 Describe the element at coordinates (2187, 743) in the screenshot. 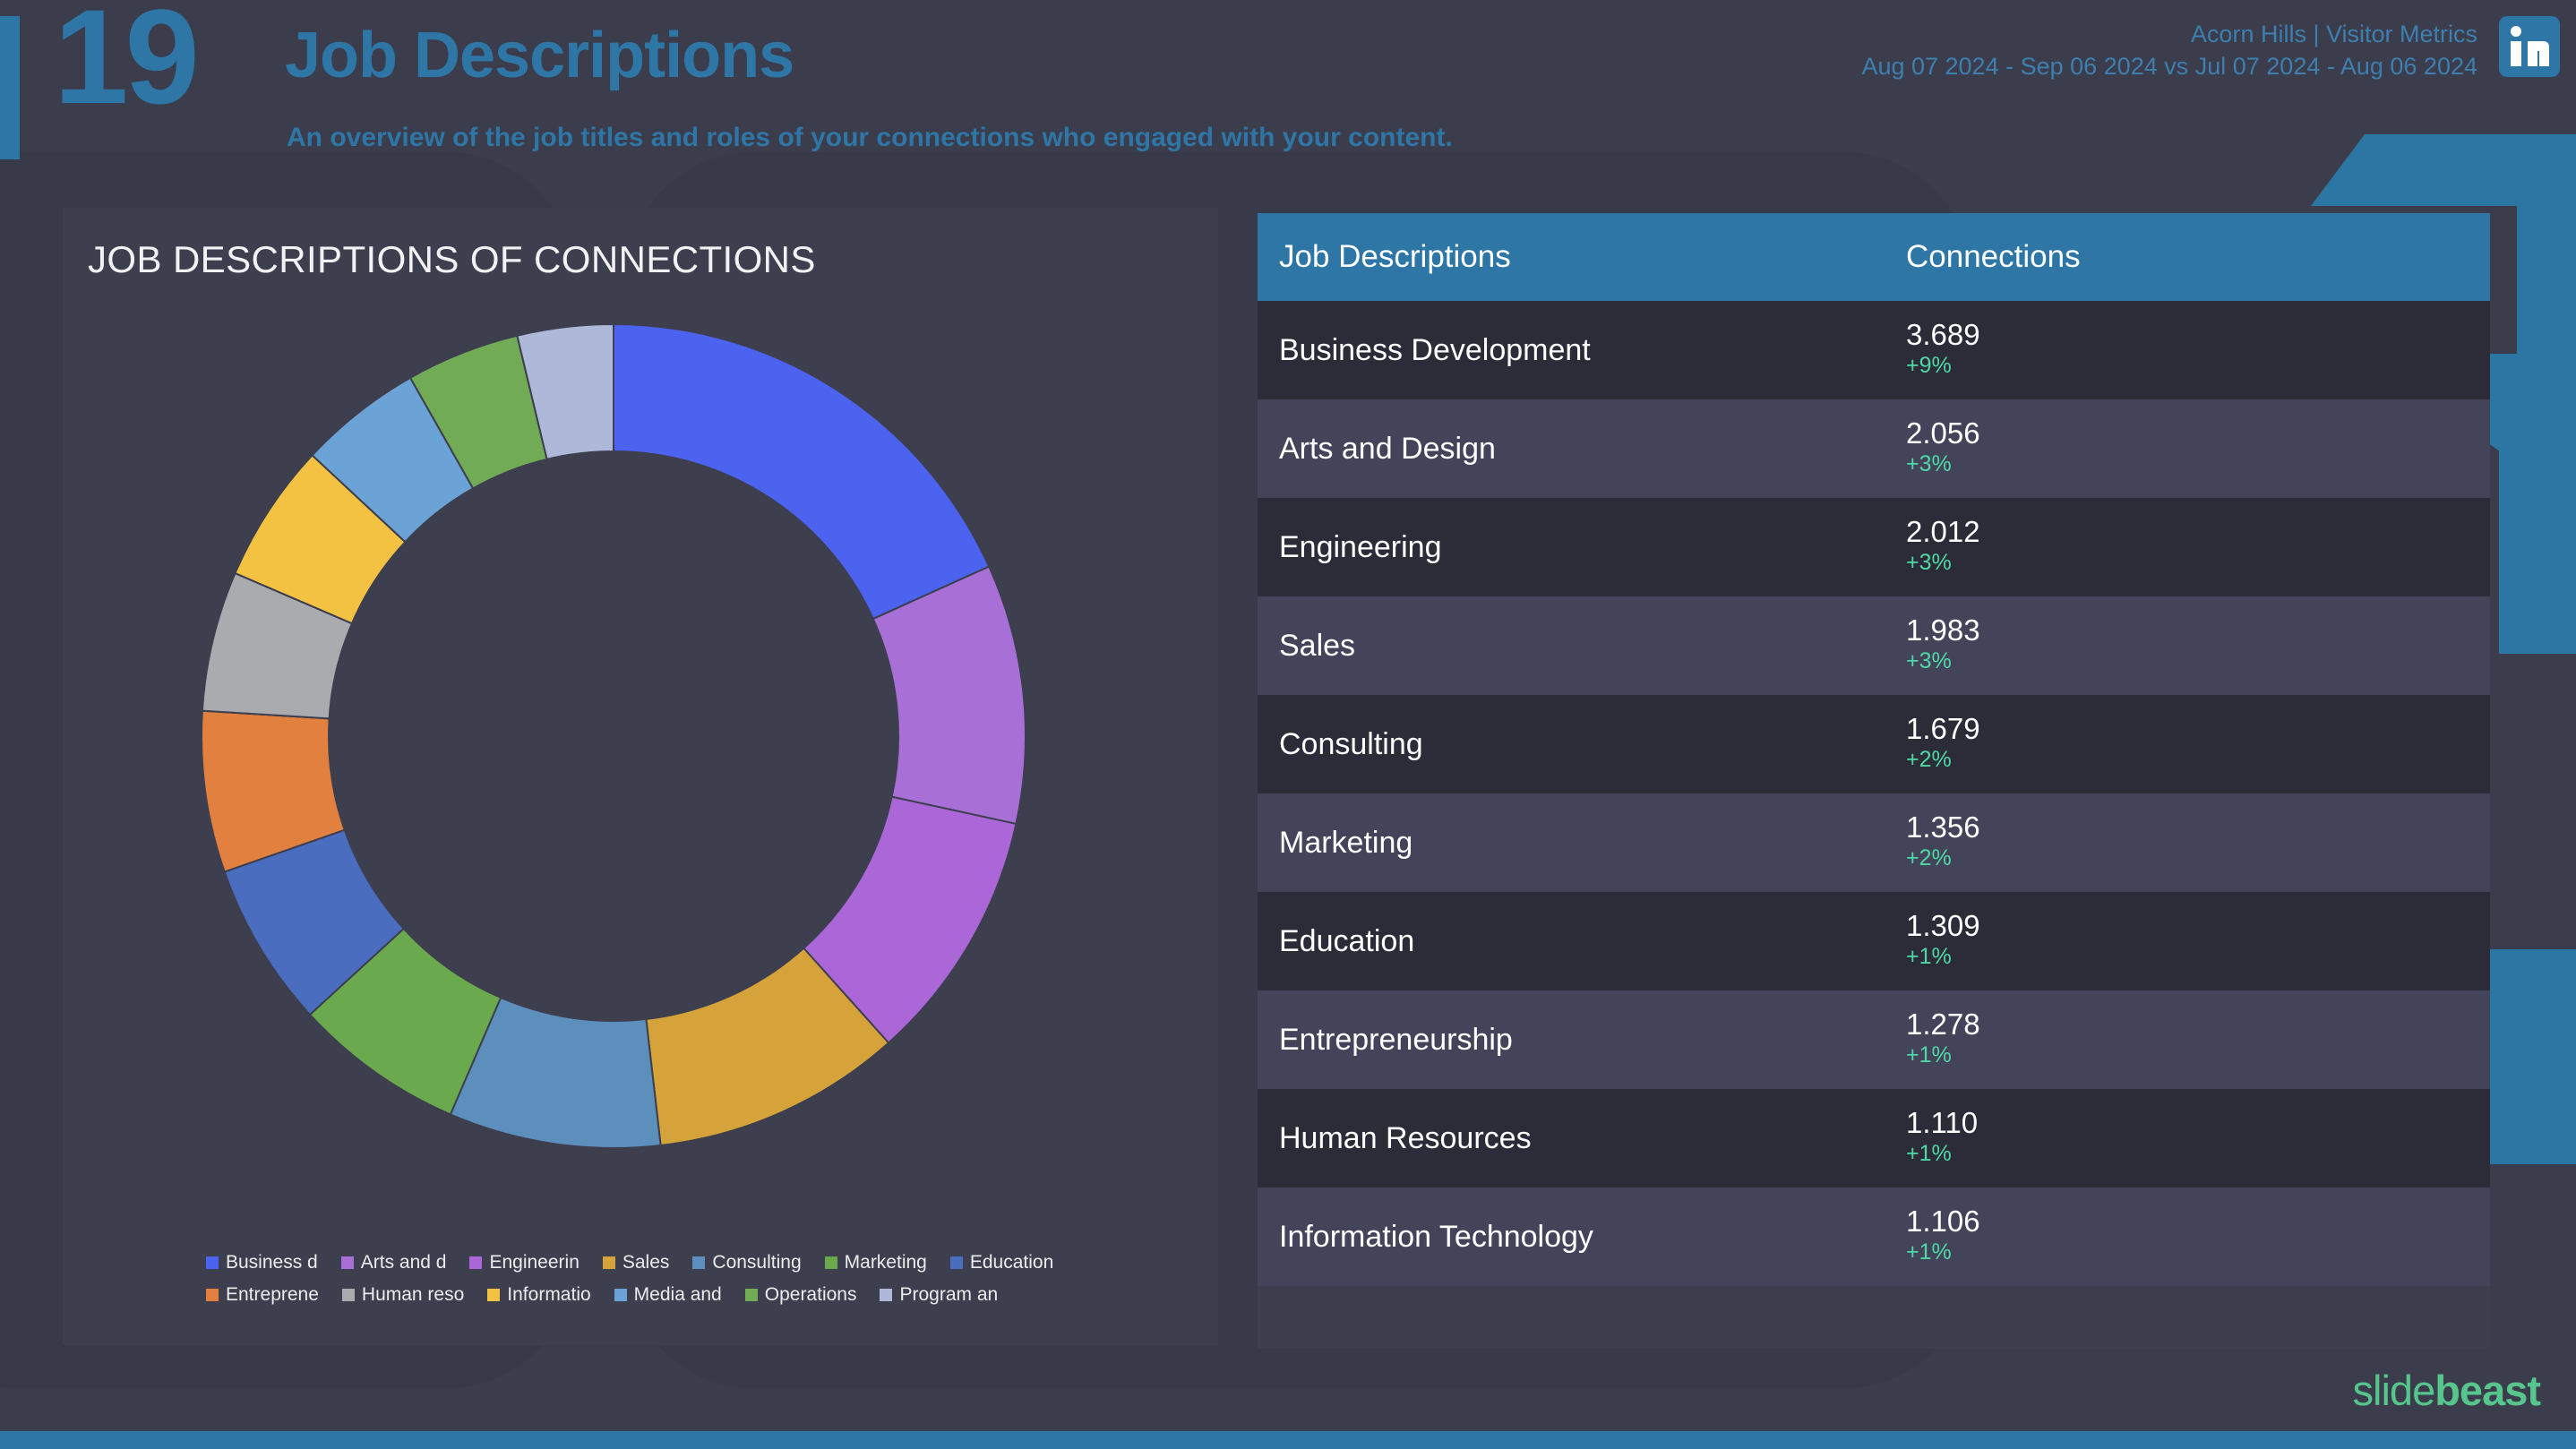

I see `cell-connections: 1.679 +2%` at that location.